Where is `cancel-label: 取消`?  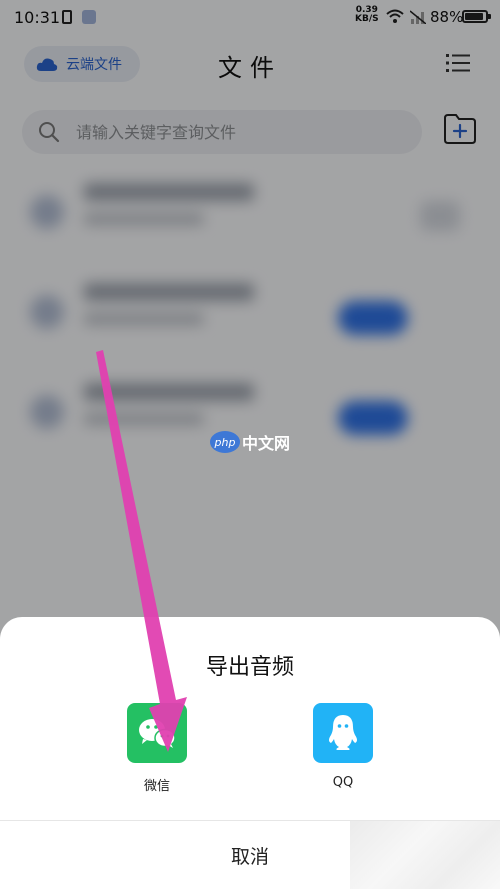
cancel-label: 取消 is located at coordinates (249, 856).